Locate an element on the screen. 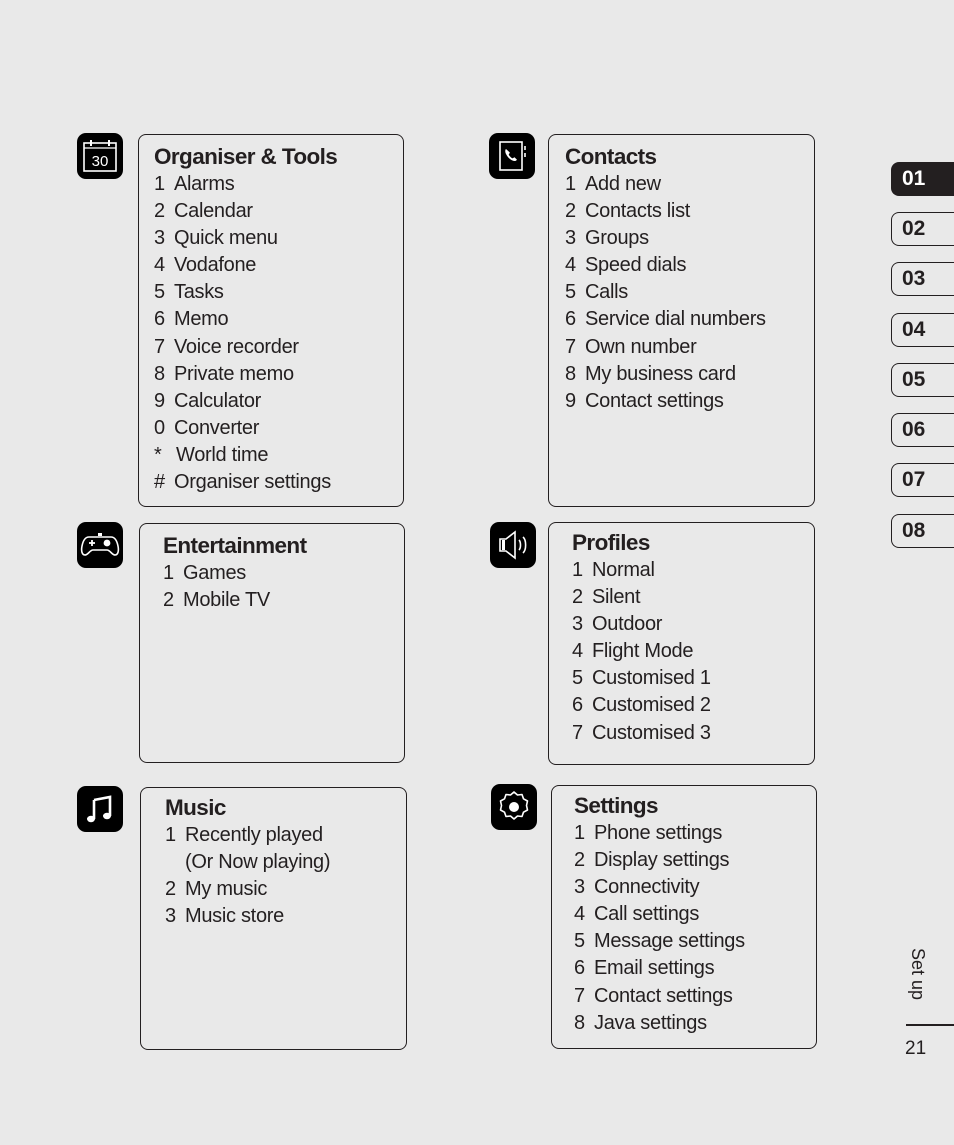 The width and height of the screenshot is (954, 1145). chapter-tab-01: 01 is located at coordinates (922, 179).